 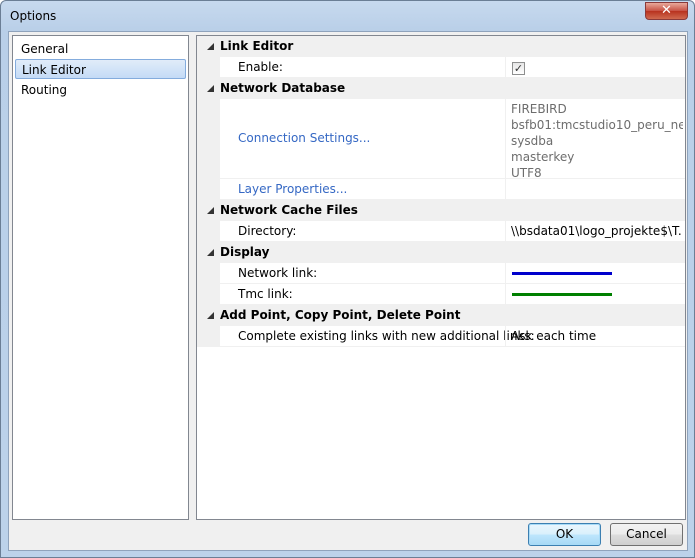 I want to click on property-name: Directory:, so click(x=267, y=231).